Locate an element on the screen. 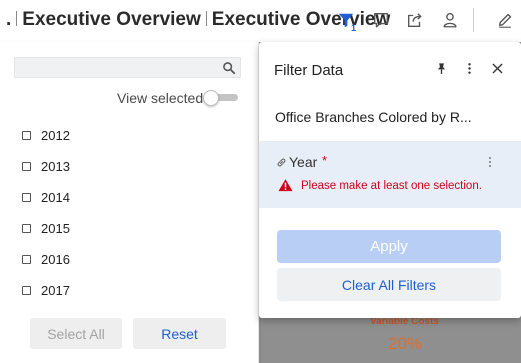  search-input is located at coordinates (127, 67).